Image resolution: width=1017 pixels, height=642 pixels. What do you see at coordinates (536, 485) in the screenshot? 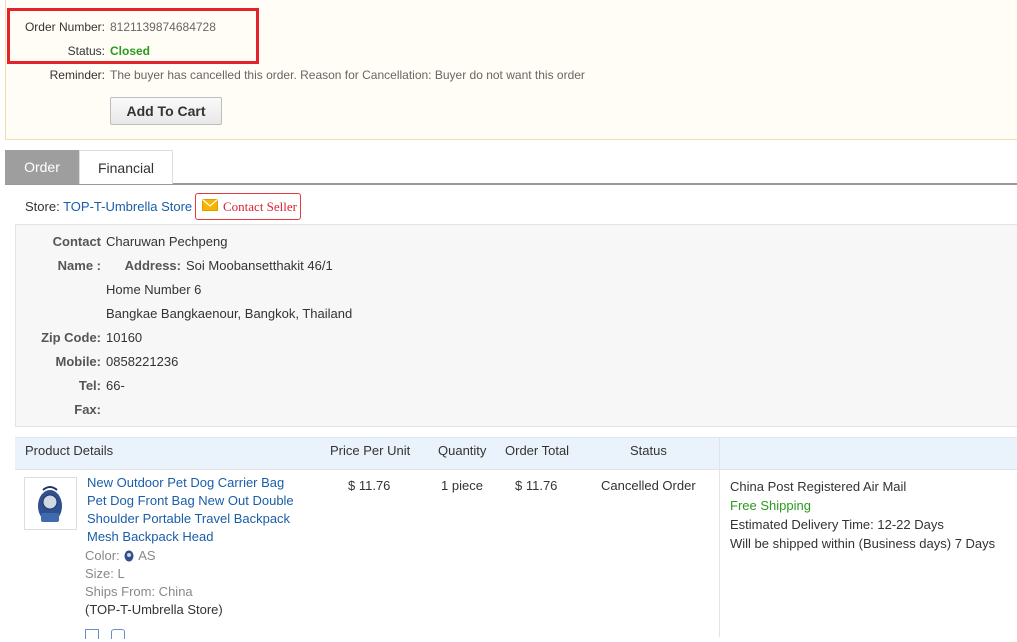
I see `order-total: $ 11.76` at bounding box center [536, 485].